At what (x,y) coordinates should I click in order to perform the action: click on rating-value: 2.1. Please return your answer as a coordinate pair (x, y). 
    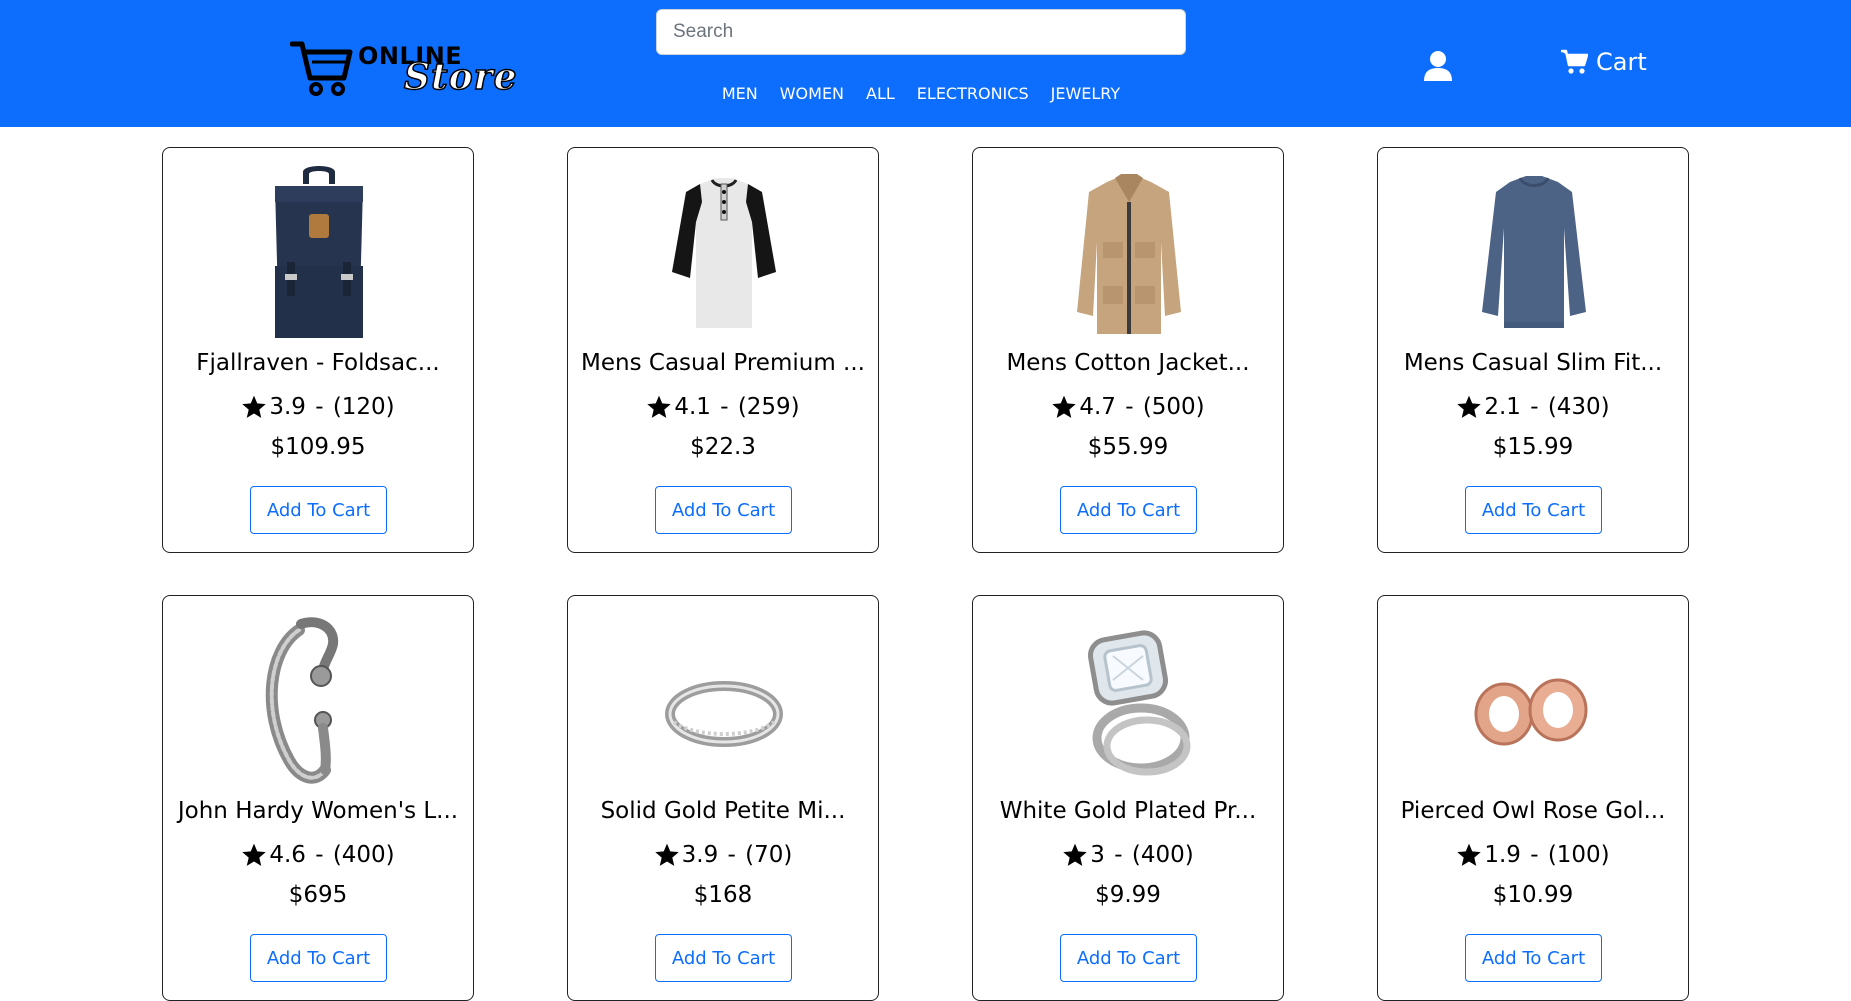
    Looking at the image, I should click on (1502, 407).